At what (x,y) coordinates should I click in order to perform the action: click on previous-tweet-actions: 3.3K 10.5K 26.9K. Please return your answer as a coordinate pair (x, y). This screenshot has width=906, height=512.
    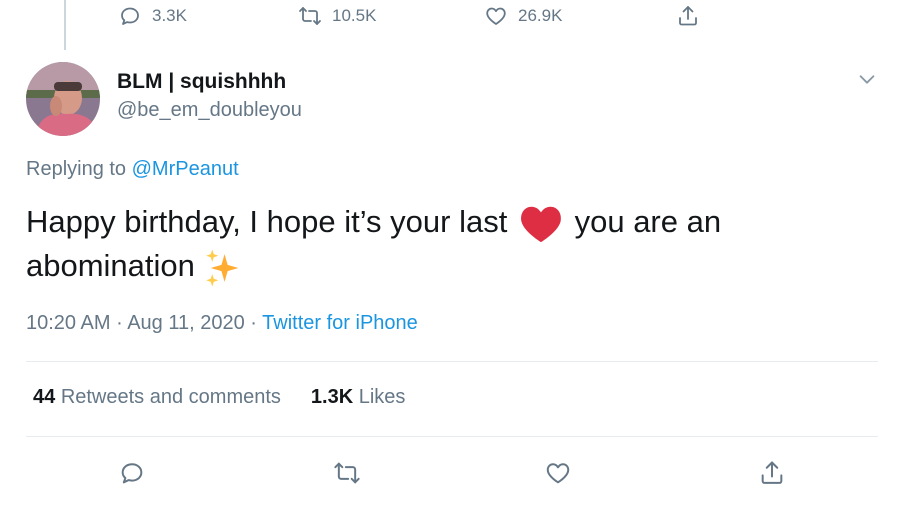
    Looking at the image, I should click on (453, 17).